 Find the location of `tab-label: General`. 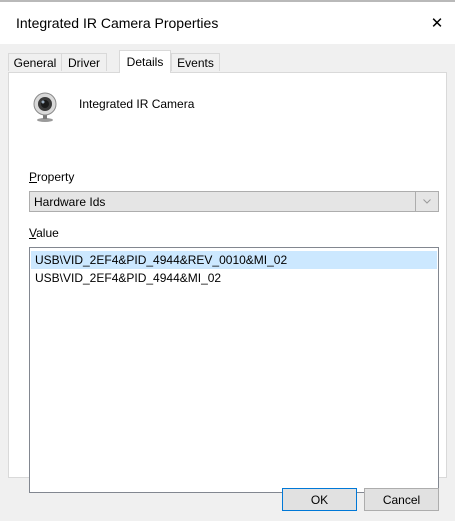

tab-label: General is located at coordinates (35, 62).